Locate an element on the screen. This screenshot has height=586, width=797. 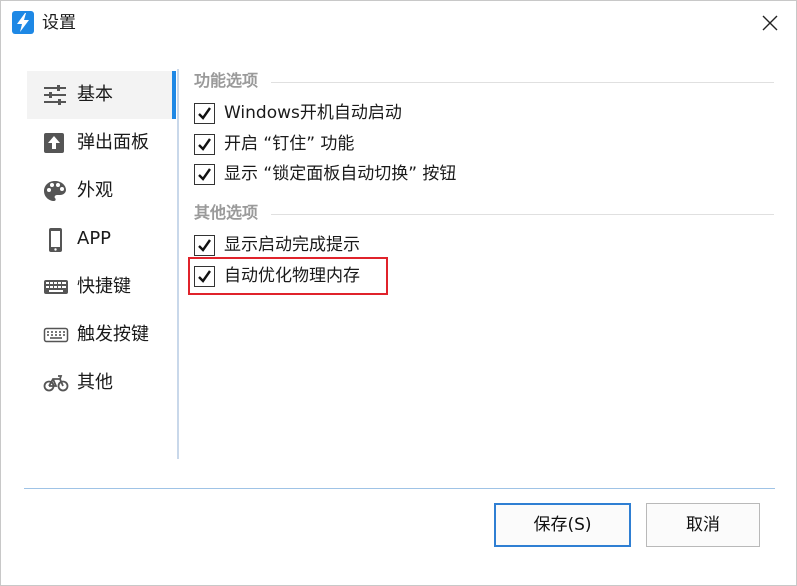
phone-icon is located at coordinates (55, 240).